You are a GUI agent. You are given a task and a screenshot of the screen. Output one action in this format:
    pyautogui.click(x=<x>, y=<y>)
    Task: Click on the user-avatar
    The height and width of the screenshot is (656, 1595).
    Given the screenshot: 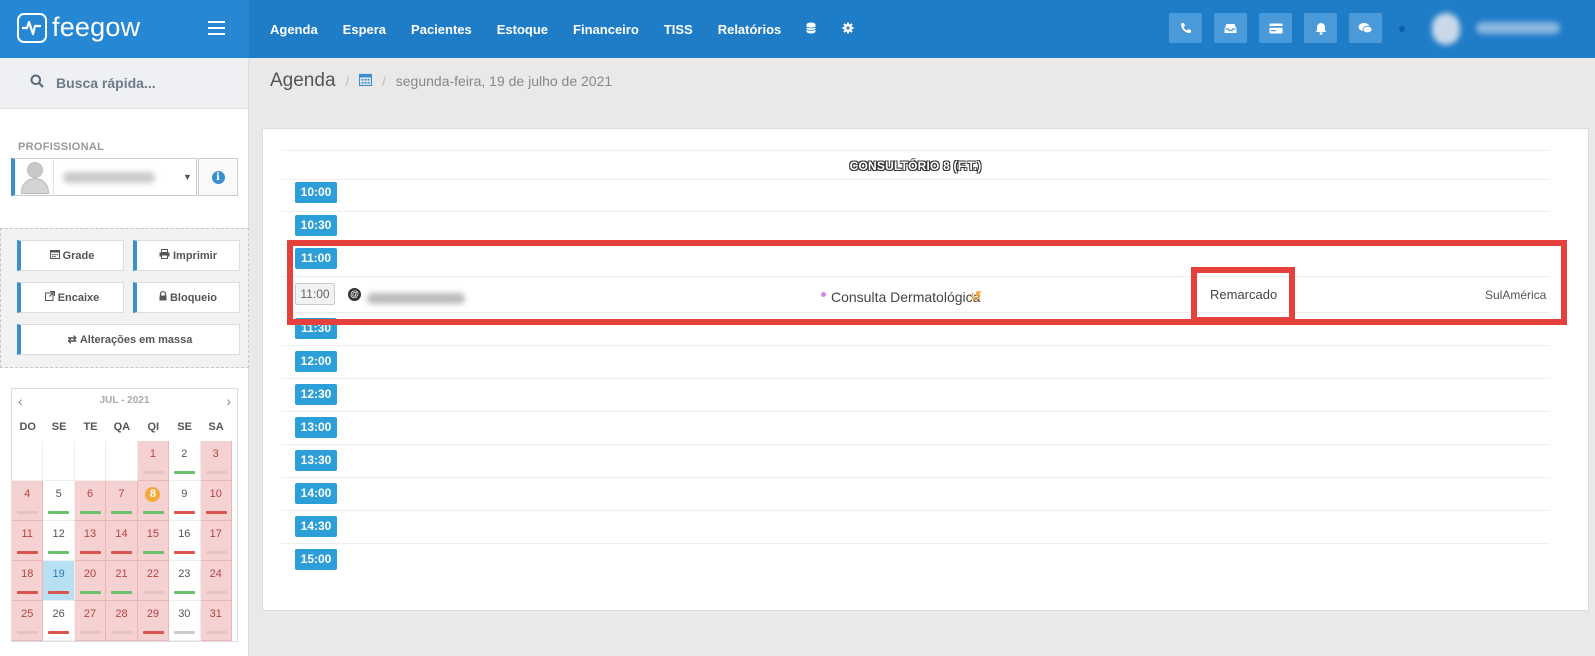 What is the action you would take?
    pyautogui.click(x=1446, y=29)
    